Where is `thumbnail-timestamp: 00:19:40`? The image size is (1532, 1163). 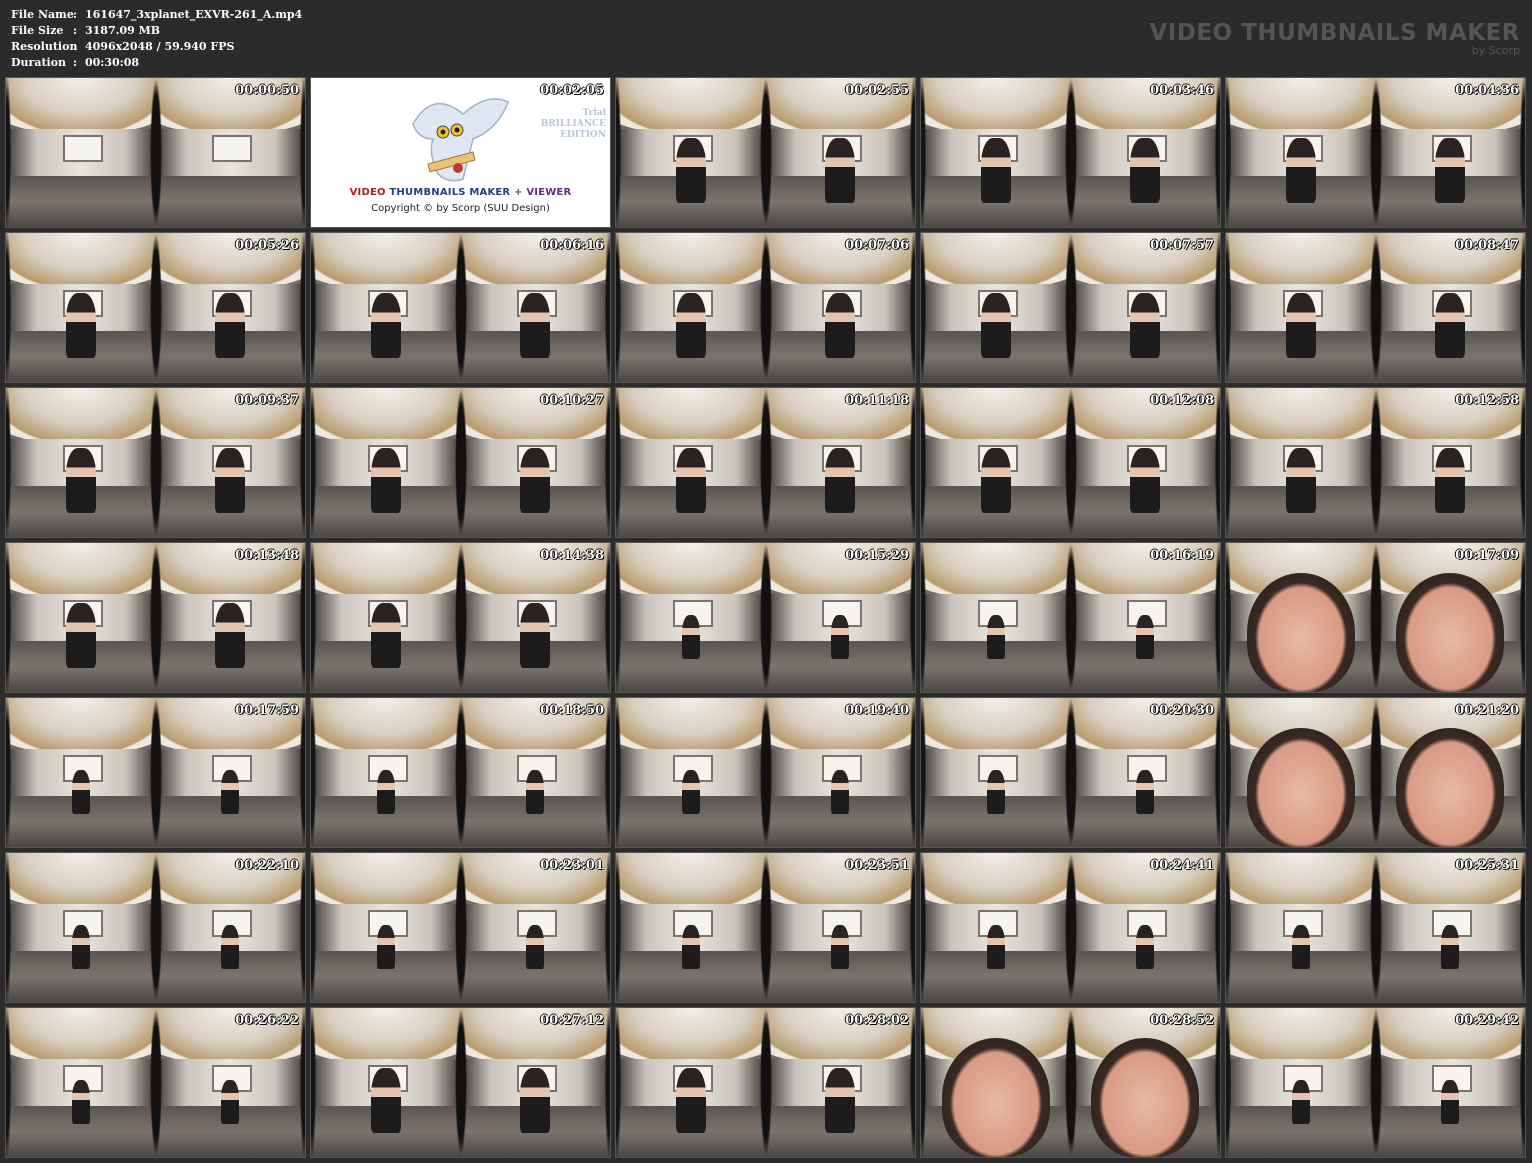 thumbnail-timestamp: 00:19:40 is located at coordinates (877, 710).